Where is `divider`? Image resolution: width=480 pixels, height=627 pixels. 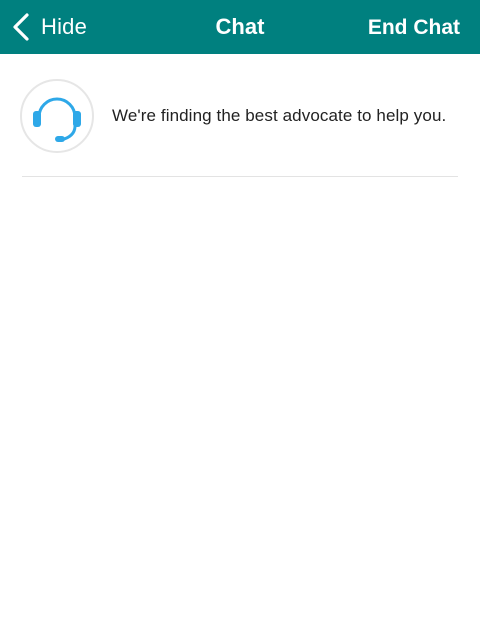
divider is located at coordinates (240, 176).